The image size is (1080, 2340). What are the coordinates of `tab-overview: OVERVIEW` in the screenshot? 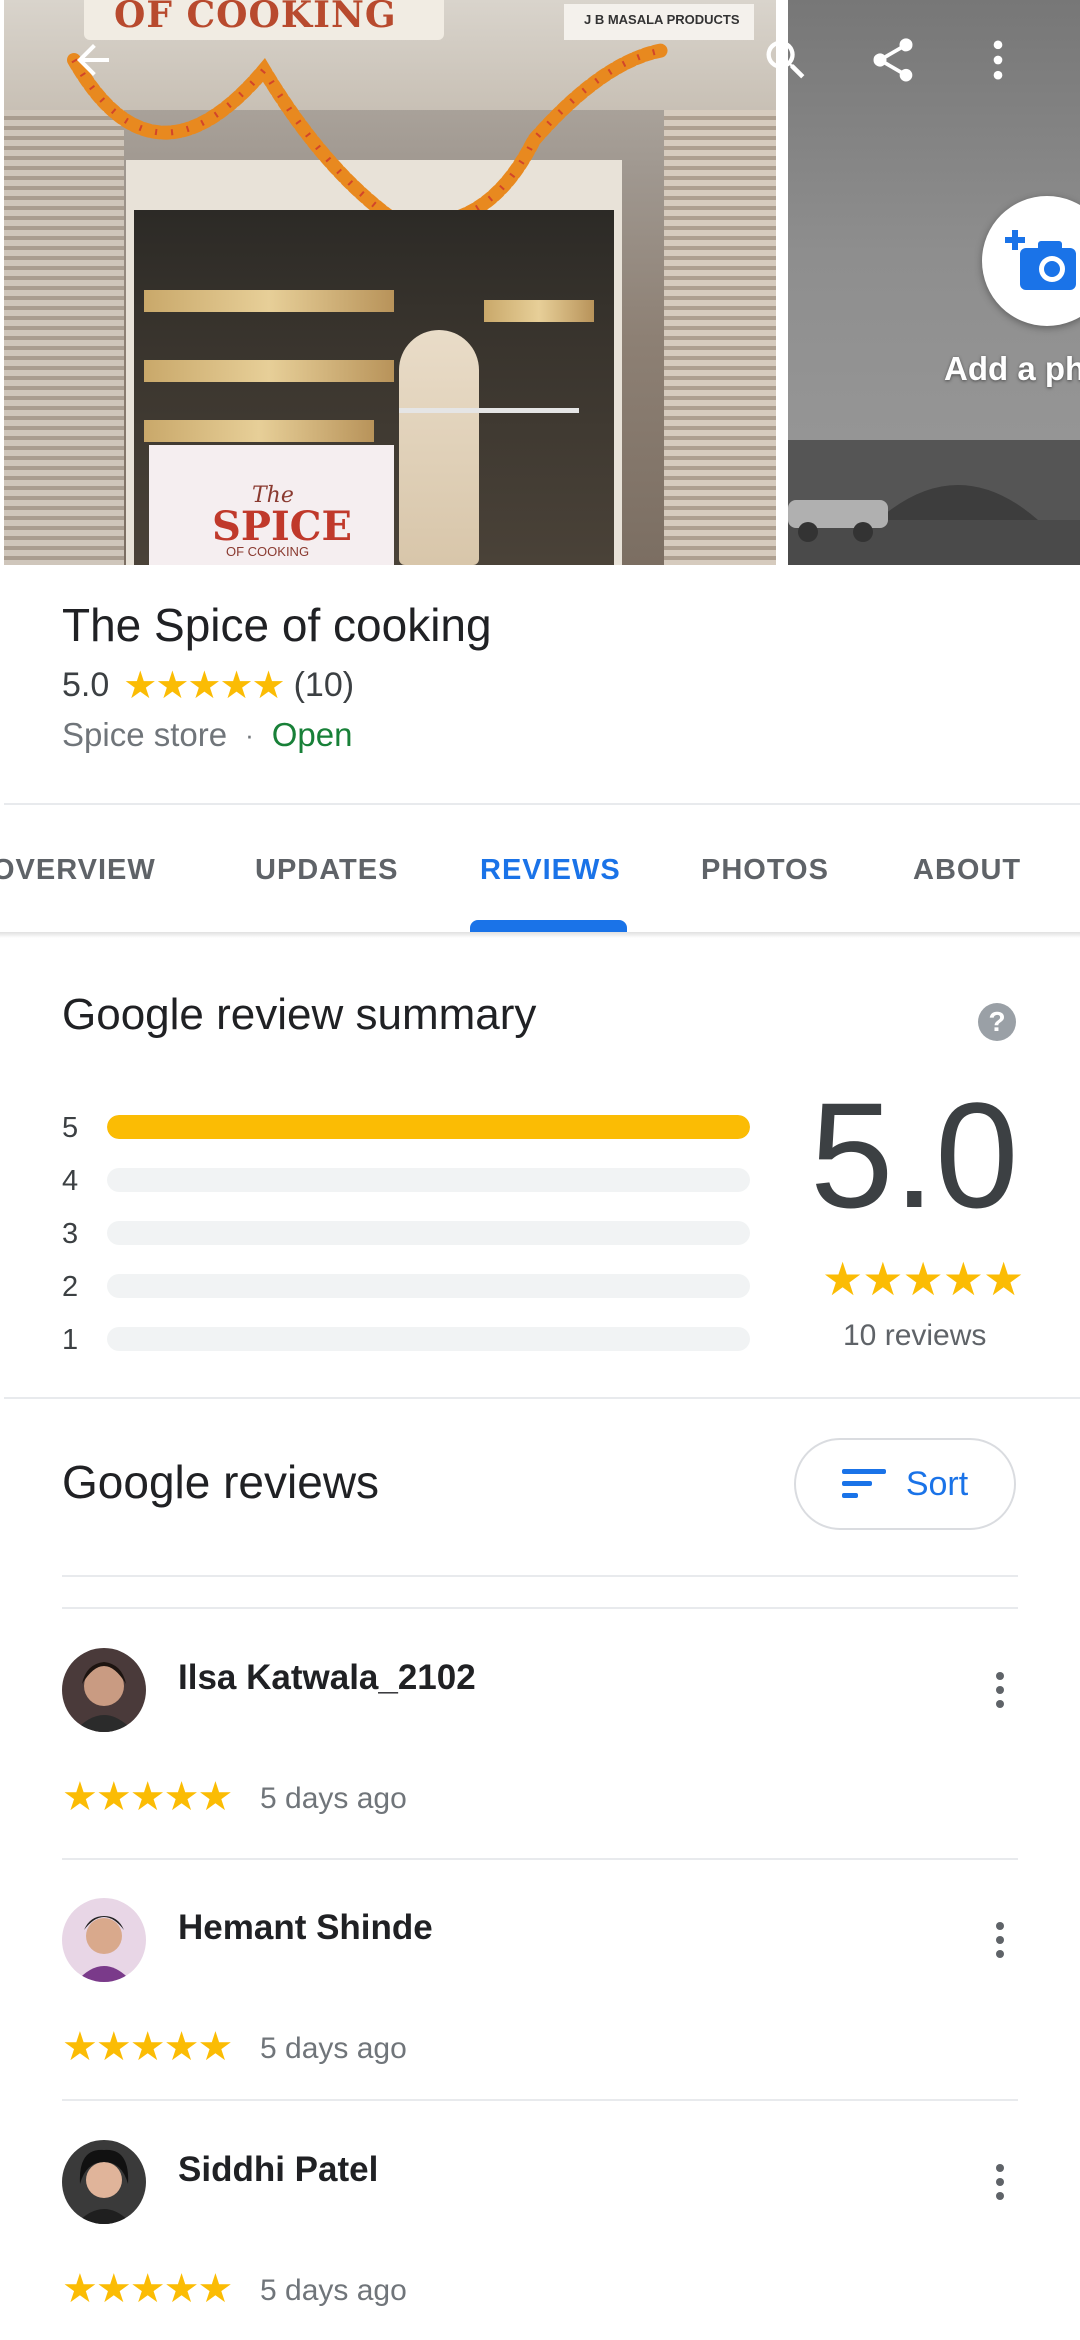 It's located at (78, 870).